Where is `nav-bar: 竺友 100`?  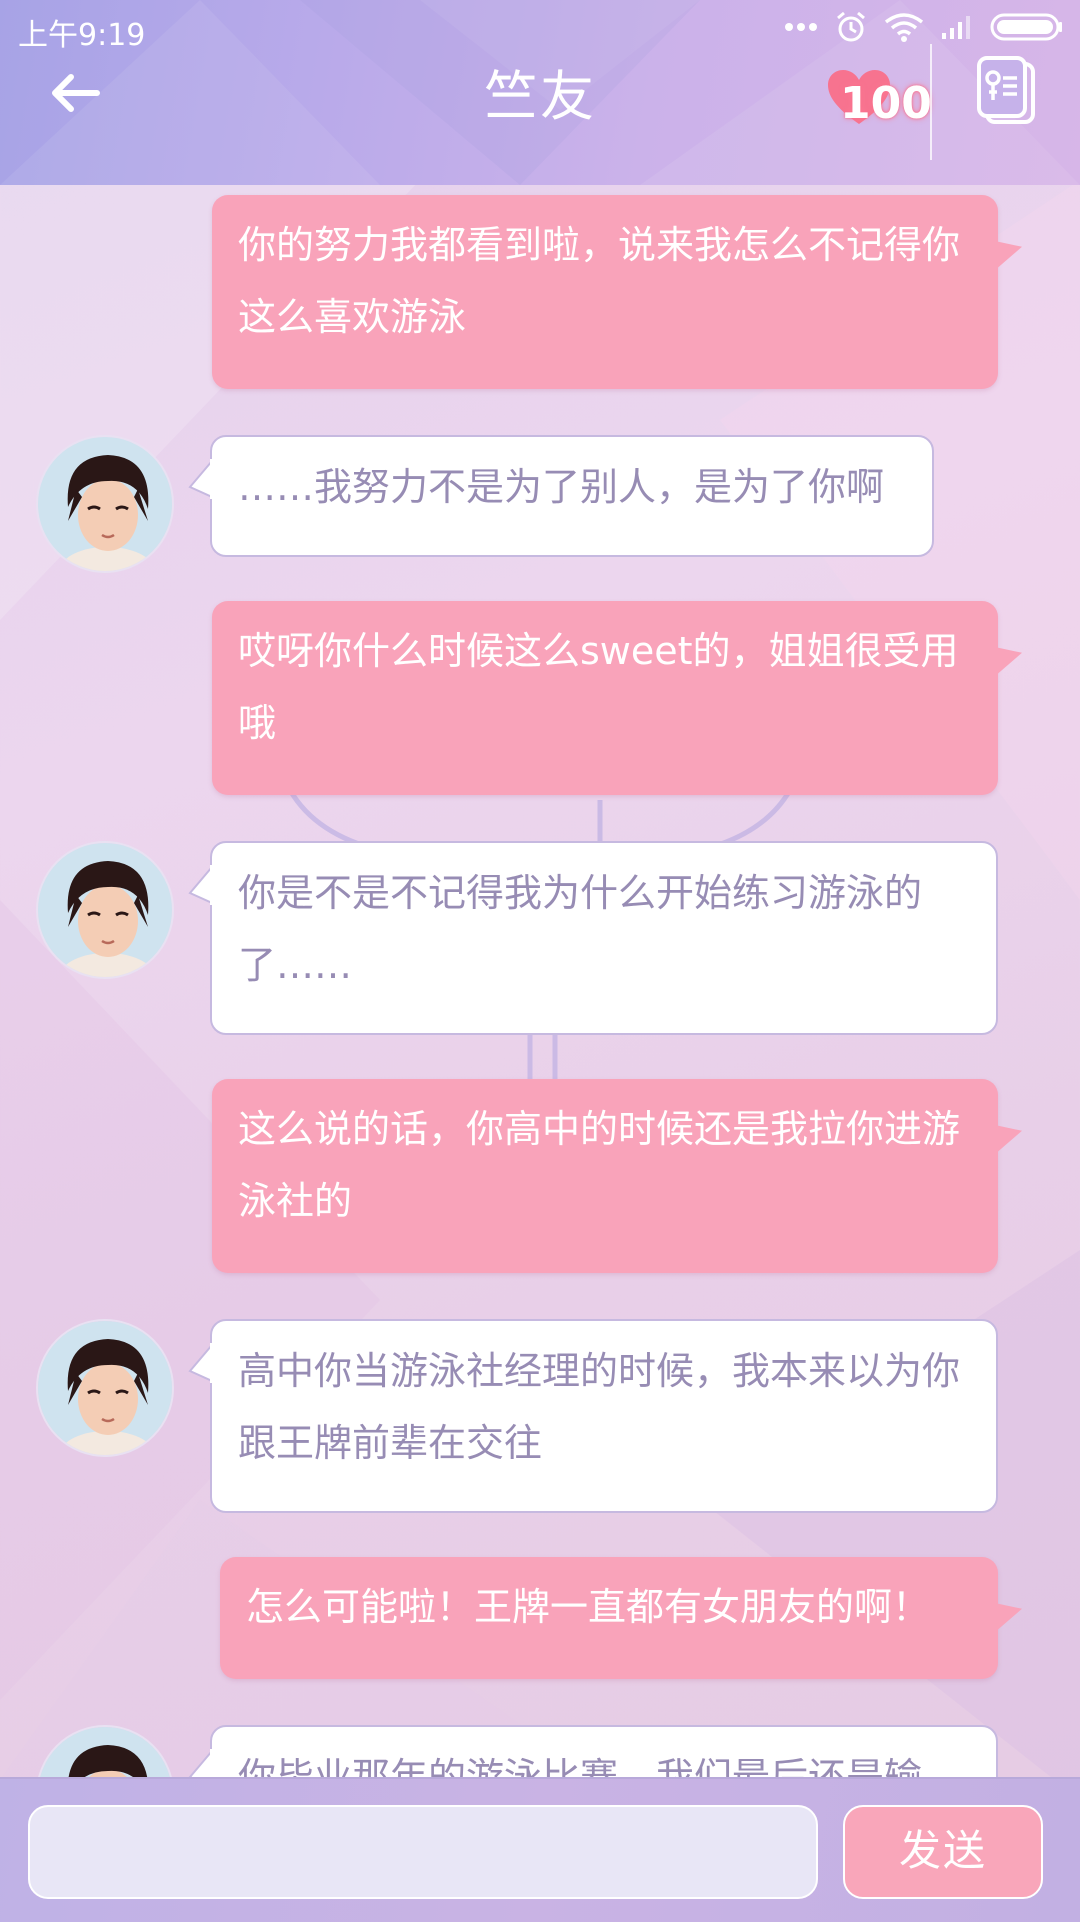 nav-bar: 竺友 100 is located at coordinates (540, 114).